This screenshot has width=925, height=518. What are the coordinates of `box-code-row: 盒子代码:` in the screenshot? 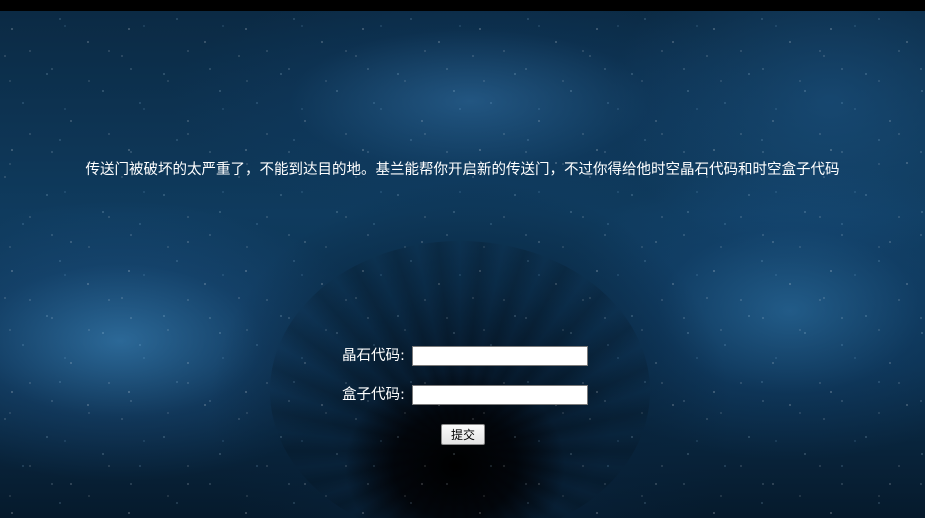 It's located at (465, 395).